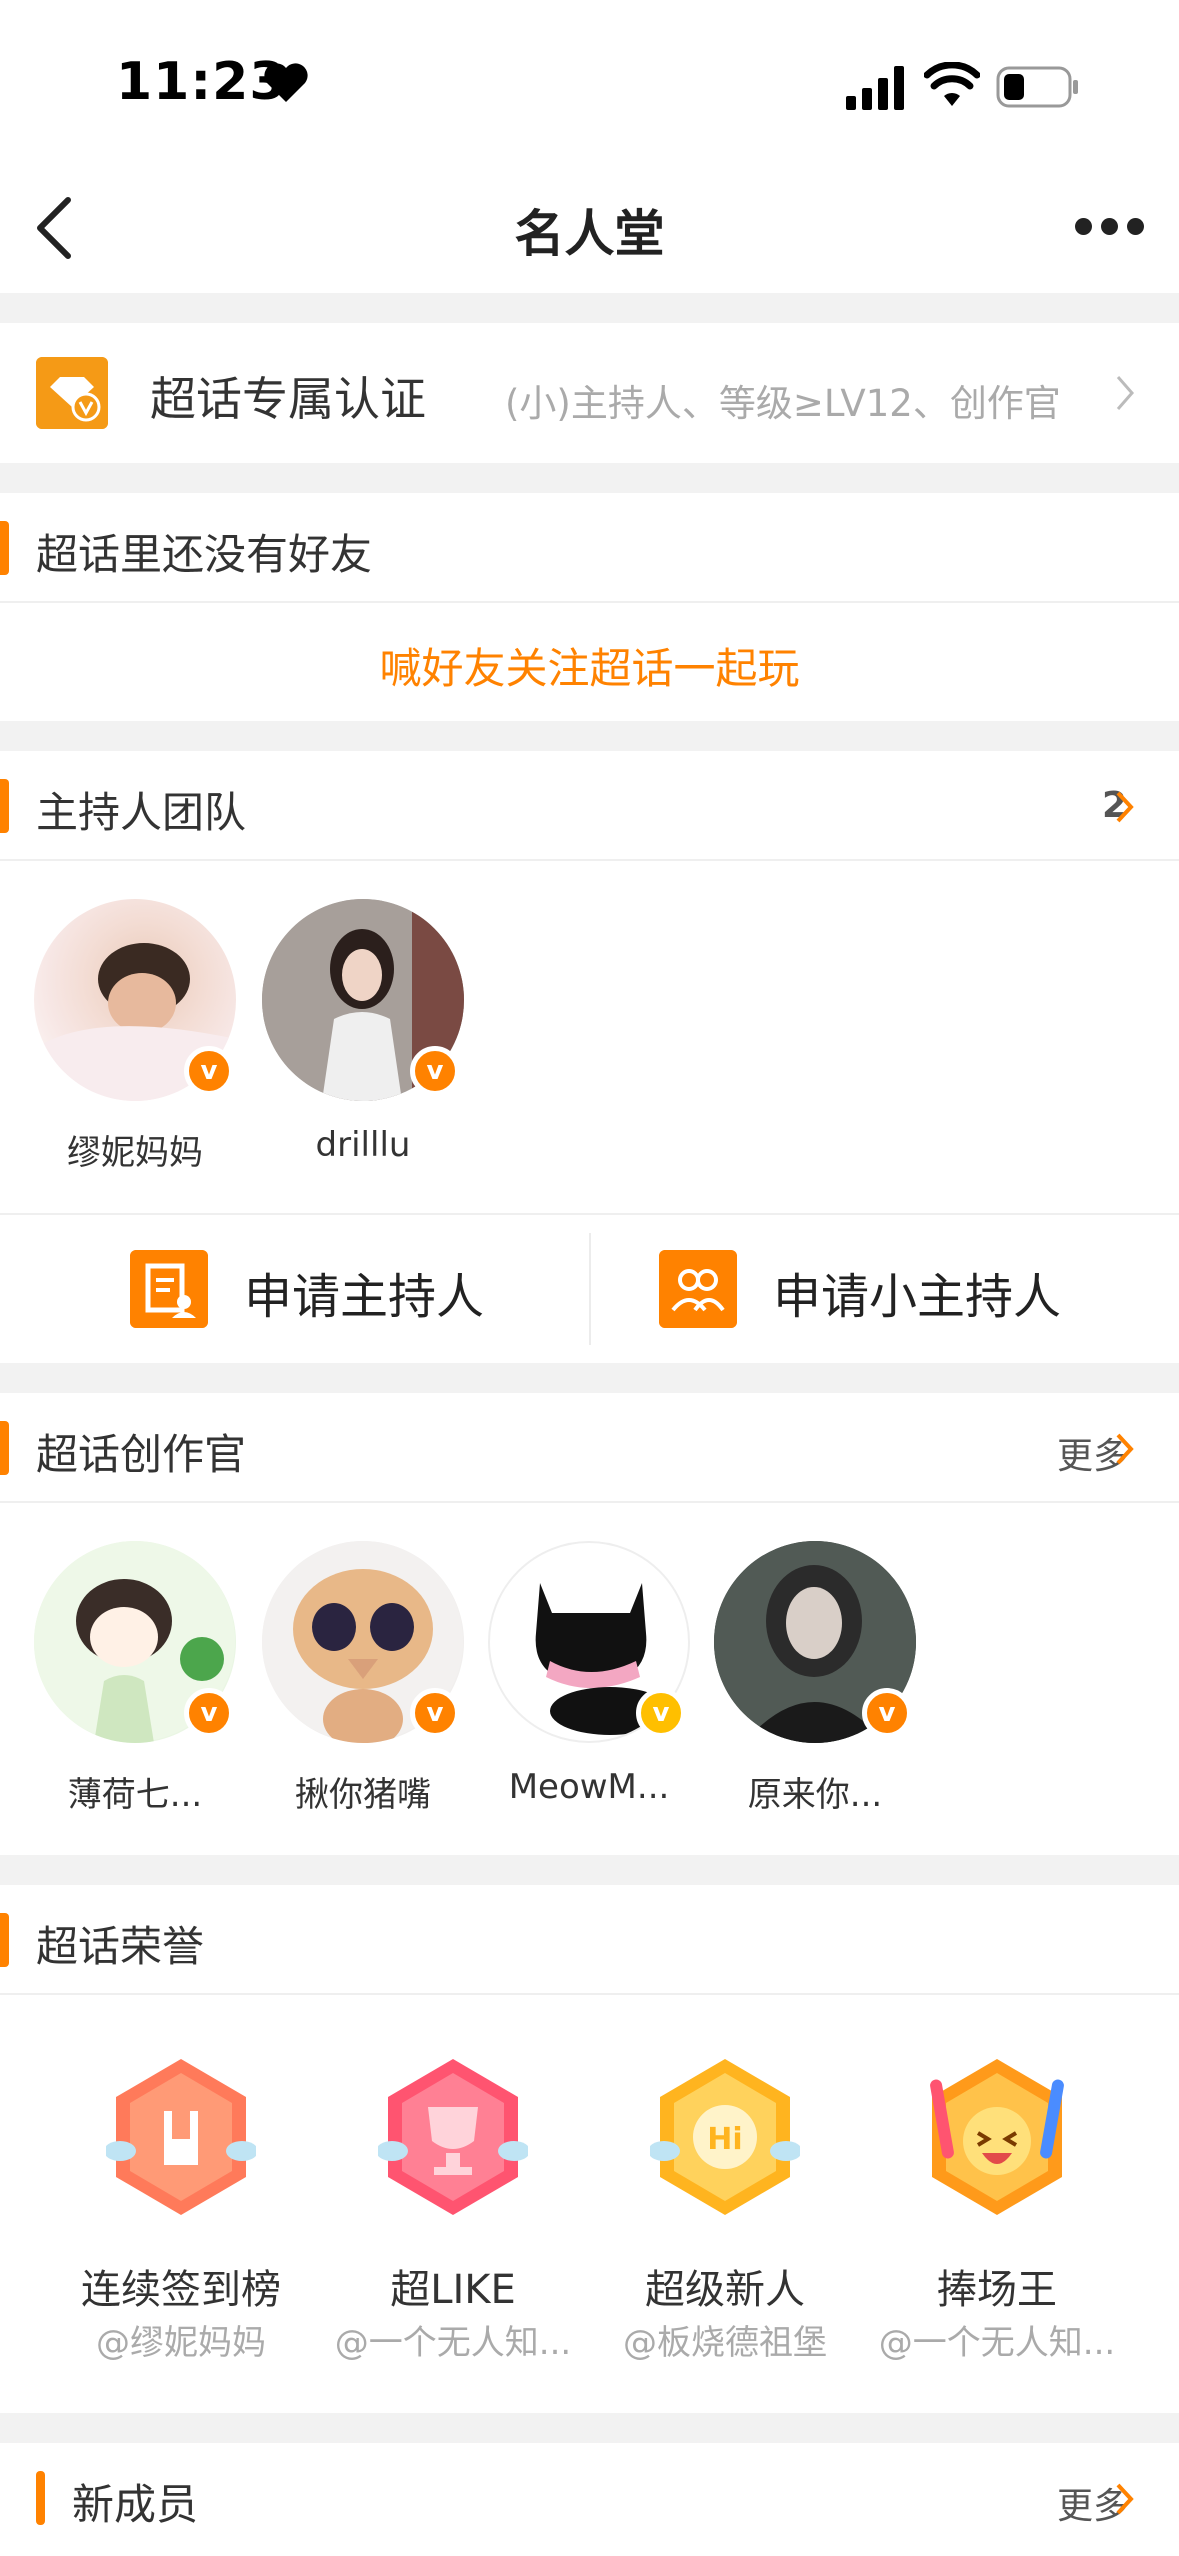  Describe the element at coordinates (204, 554) in the screenshot. I see `friends-title: 超话里还没有好友` at that location.